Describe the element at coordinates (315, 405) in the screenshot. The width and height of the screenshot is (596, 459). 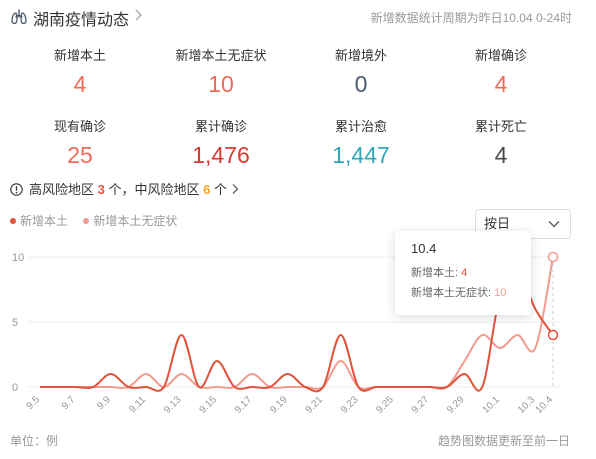
I see `x-tick-label: 9.21` at that location.